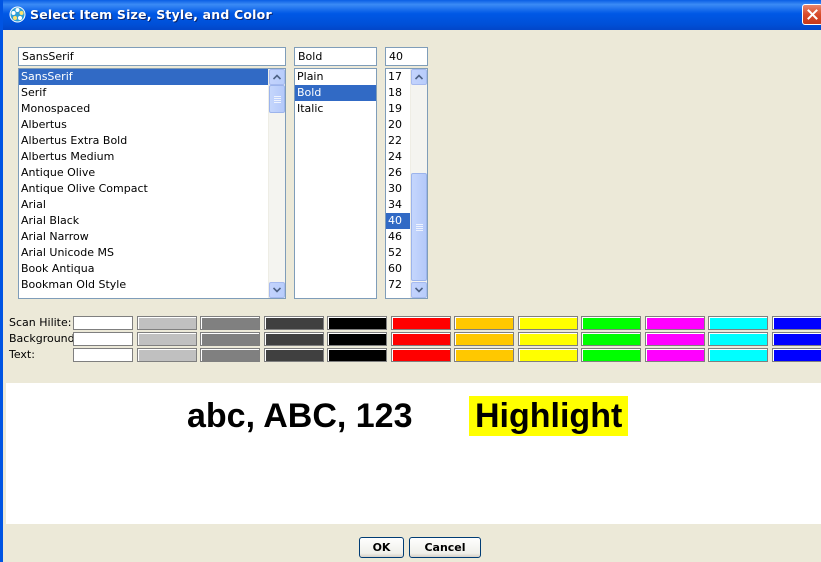 This screenshot has width=821, height=562. Describe the element at coordinates (143, 221) in the screenshot. I see `list-item: Arial Black` at that location.